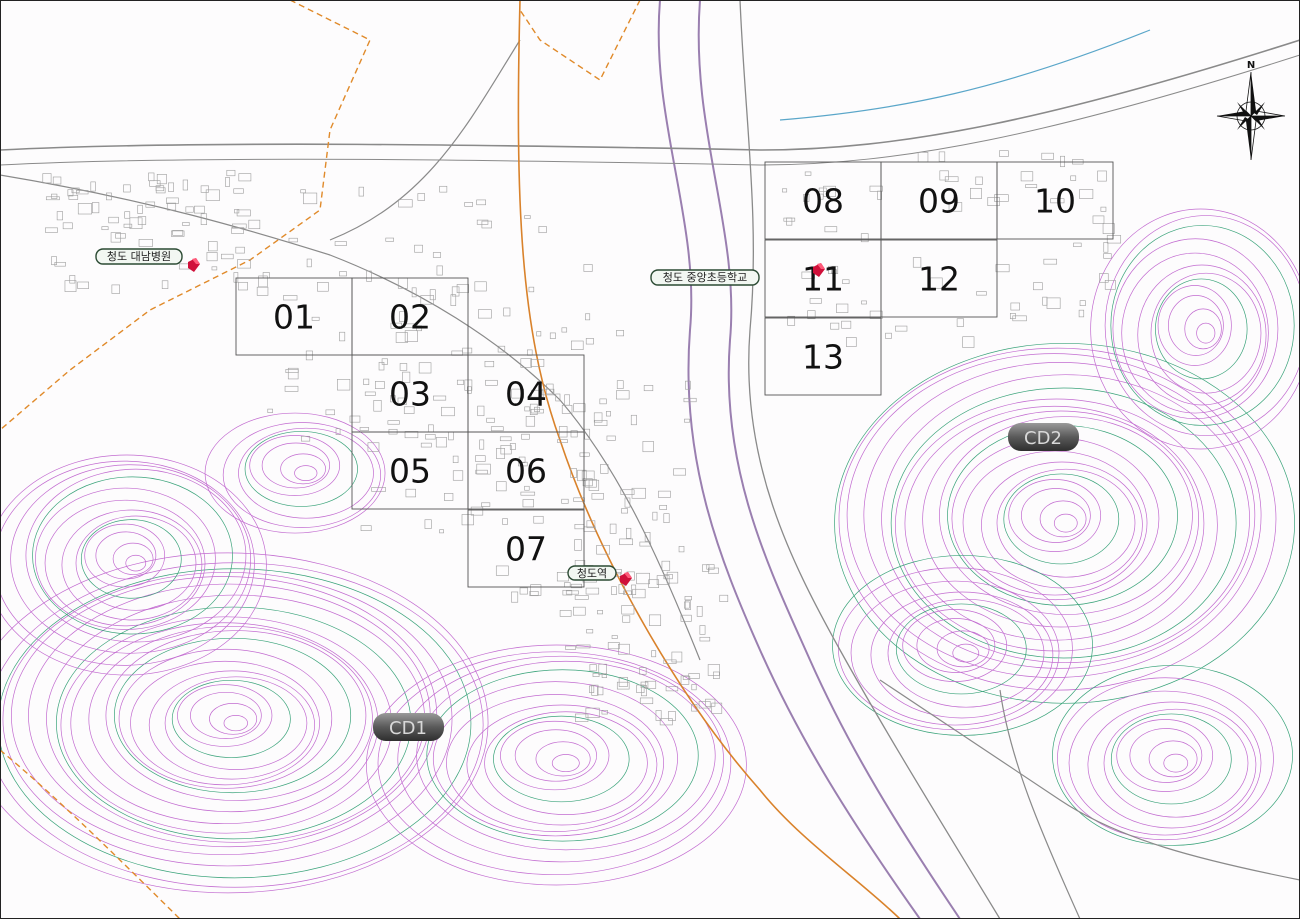  I want to click on grid-cell-label-08: 08, so click(823, 201).